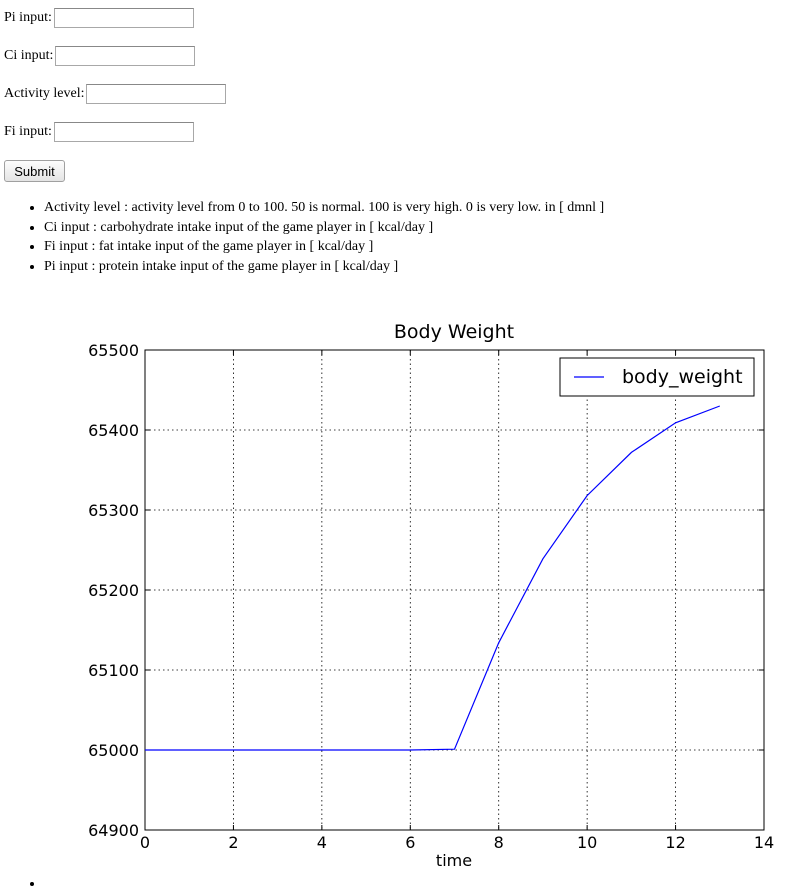  I want to click on x-tick-label: 14, so click(764, 842).